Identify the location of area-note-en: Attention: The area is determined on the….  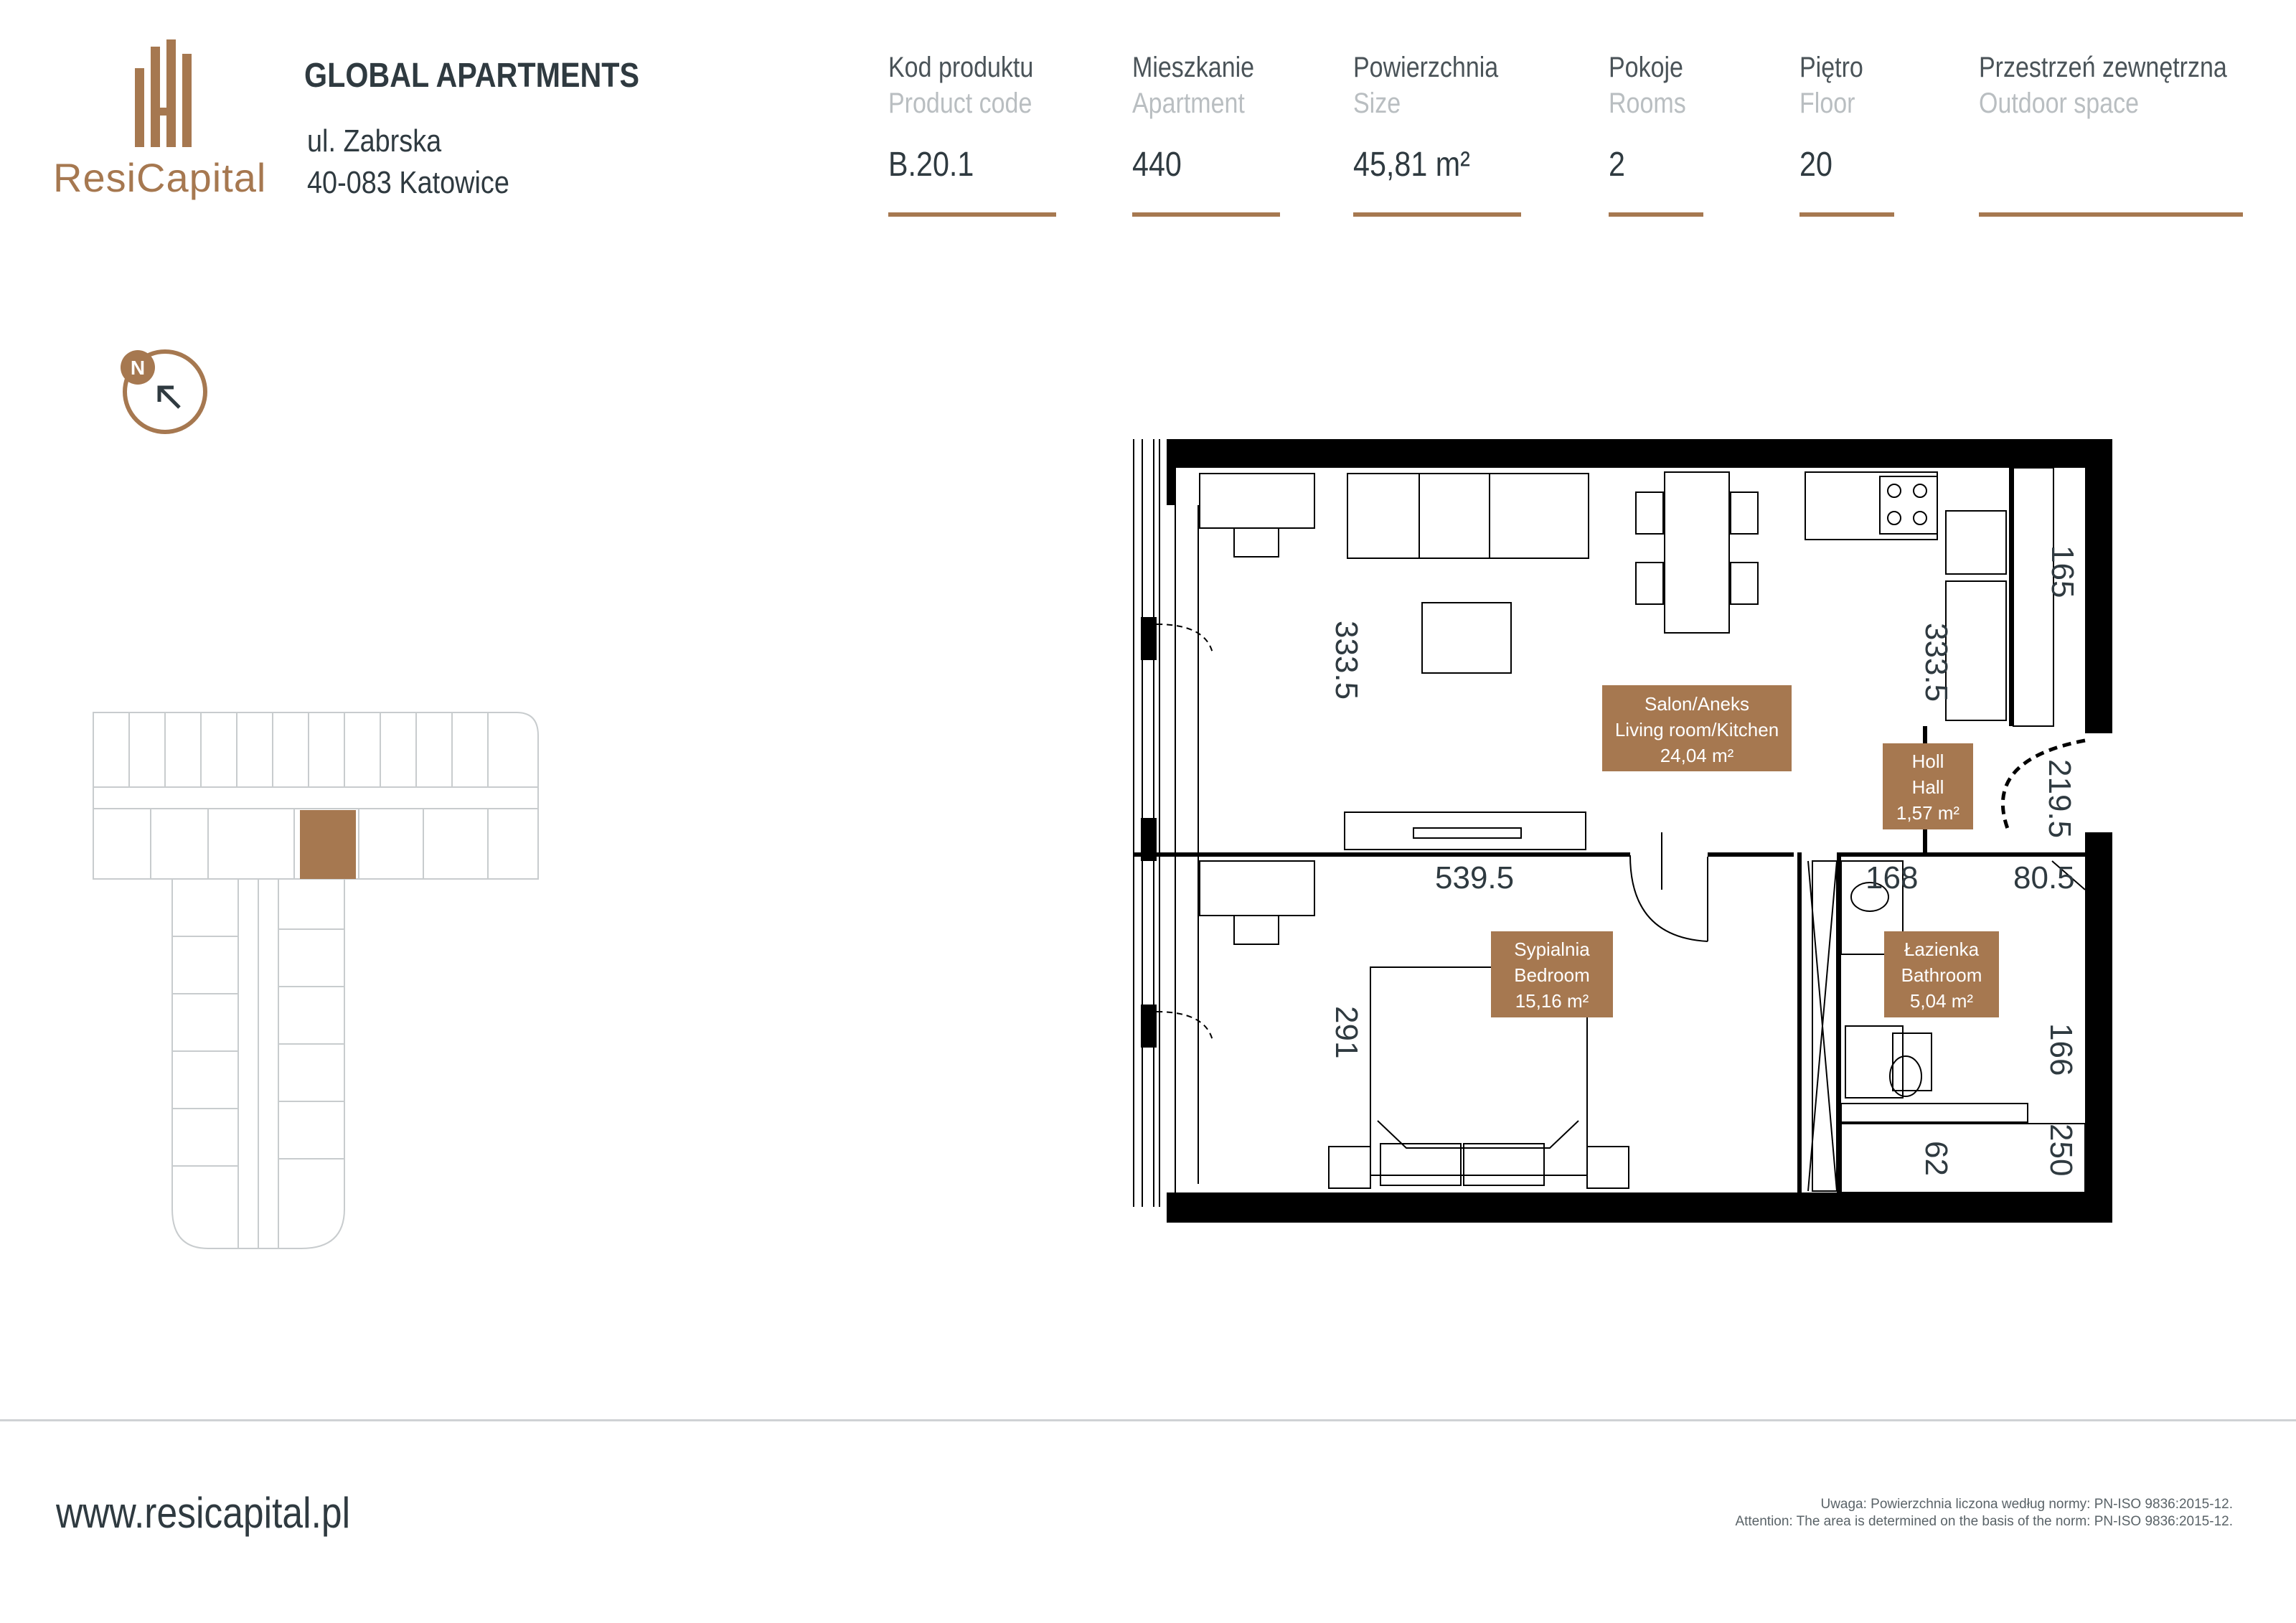
(1984, 1522).